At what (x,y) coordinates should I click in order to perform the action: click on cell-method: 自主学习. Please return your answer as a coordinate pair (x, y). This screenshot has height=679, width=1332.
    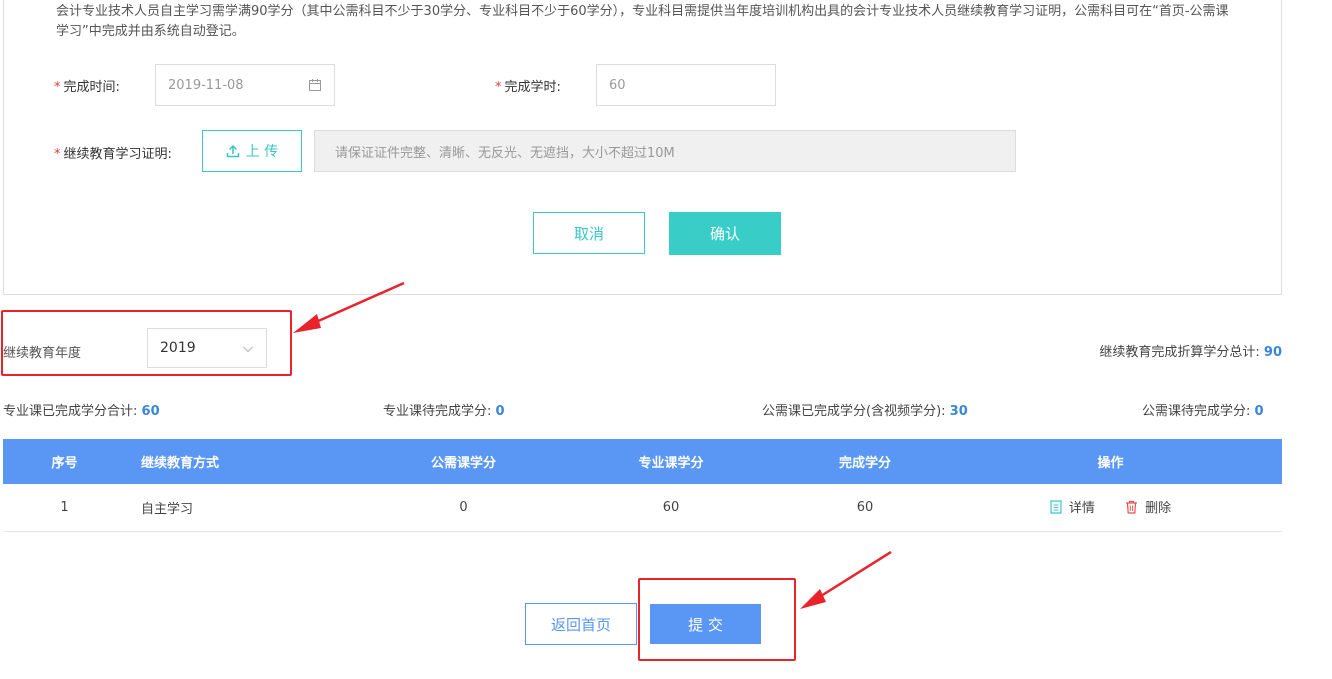
    Looking at the image, I should click on (251, 508).